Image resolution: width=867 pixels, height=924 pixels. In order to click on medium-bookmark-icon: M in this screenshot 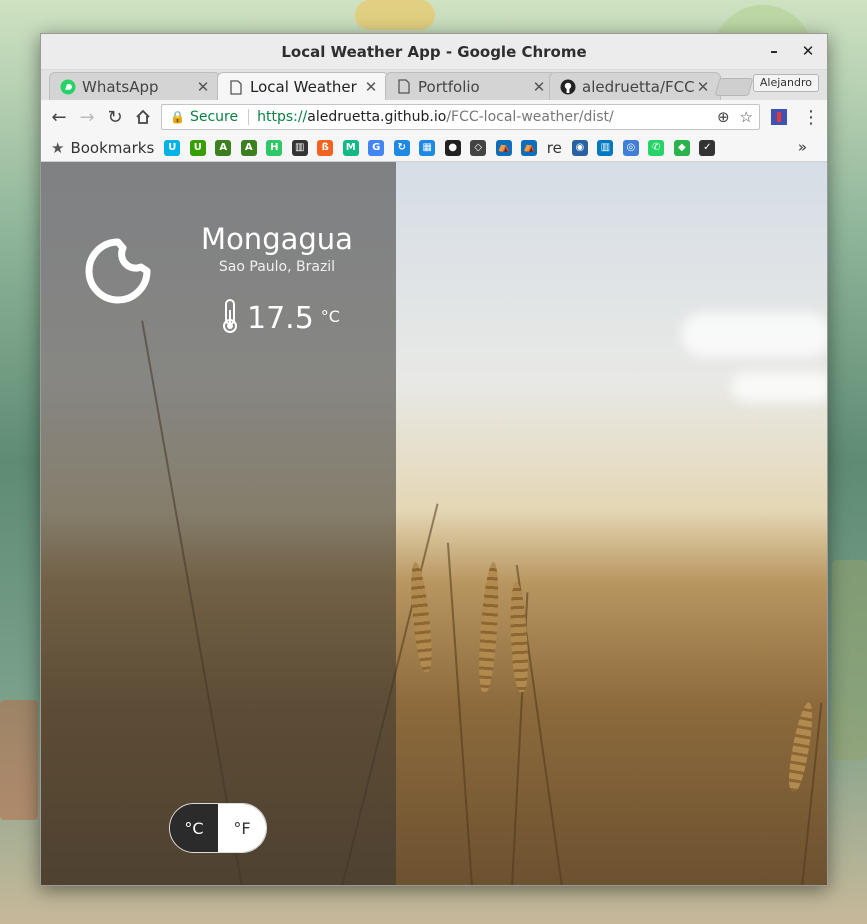, I will do `click(350, 147)`.